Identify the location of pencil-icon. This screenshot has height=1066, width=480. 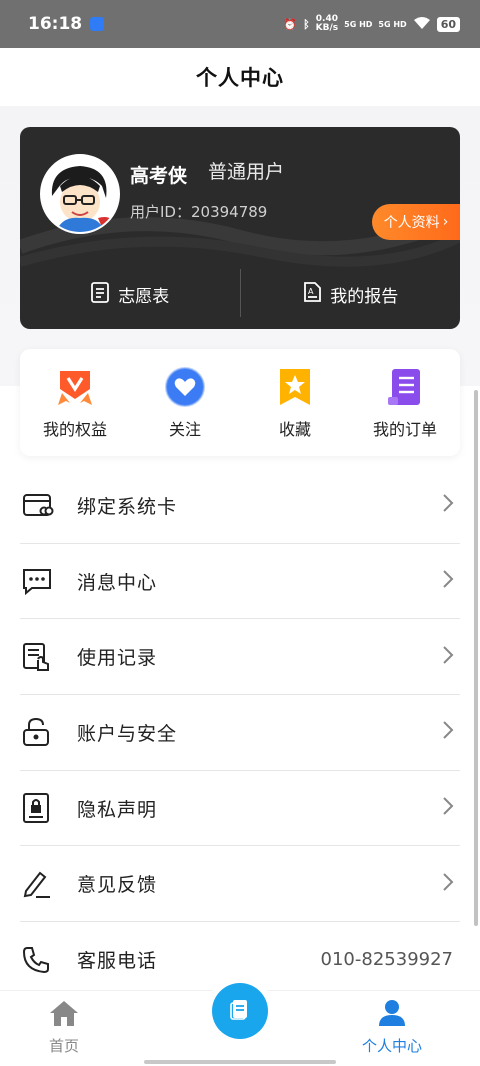
(40, 884).